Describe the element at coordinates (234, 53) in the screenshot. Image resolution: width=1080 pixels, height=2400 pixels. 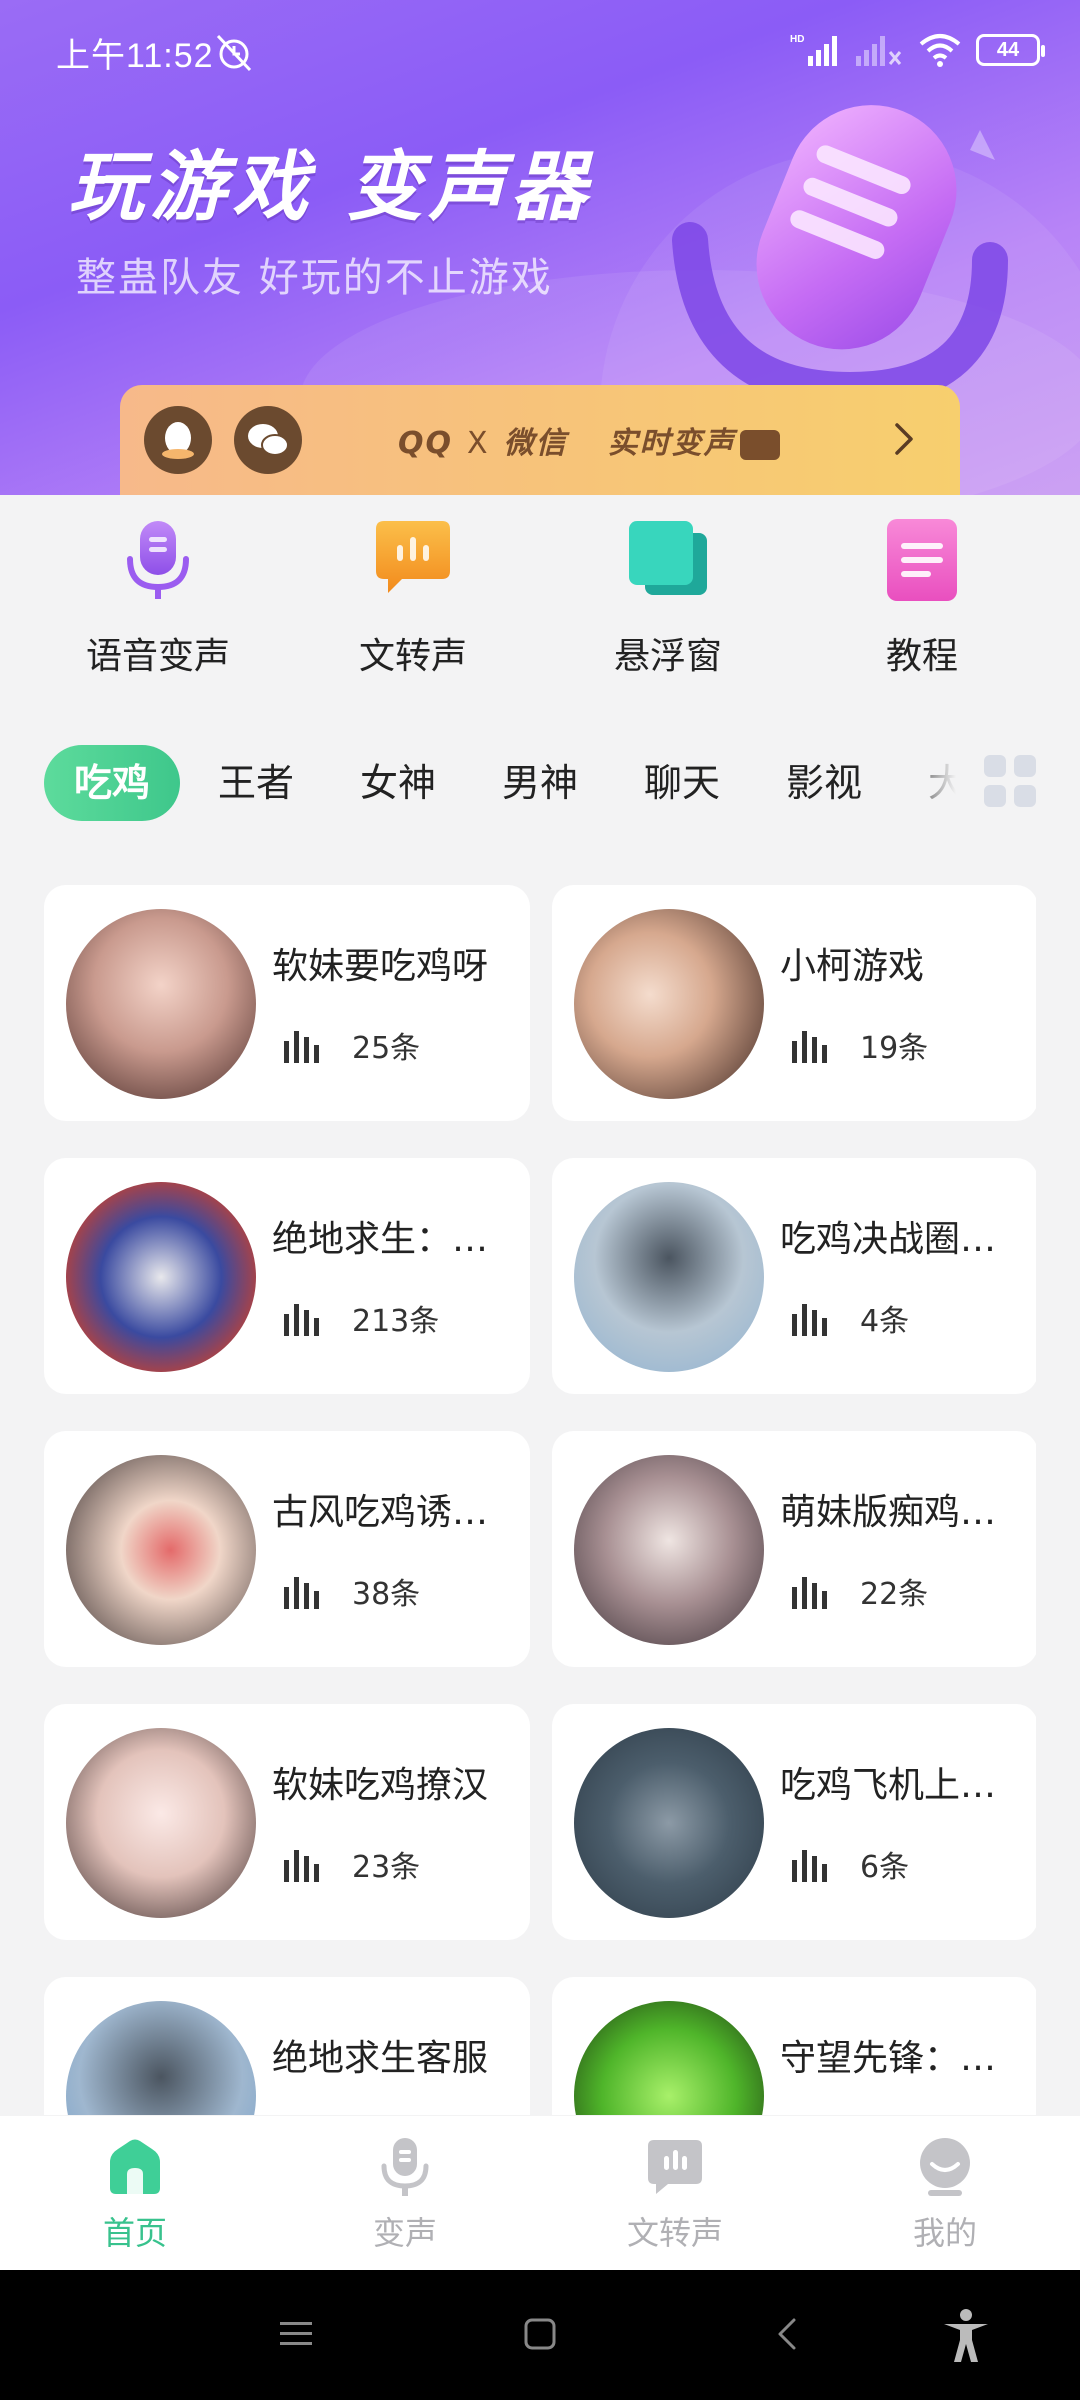
I see `alarm-off-icon` at that location.